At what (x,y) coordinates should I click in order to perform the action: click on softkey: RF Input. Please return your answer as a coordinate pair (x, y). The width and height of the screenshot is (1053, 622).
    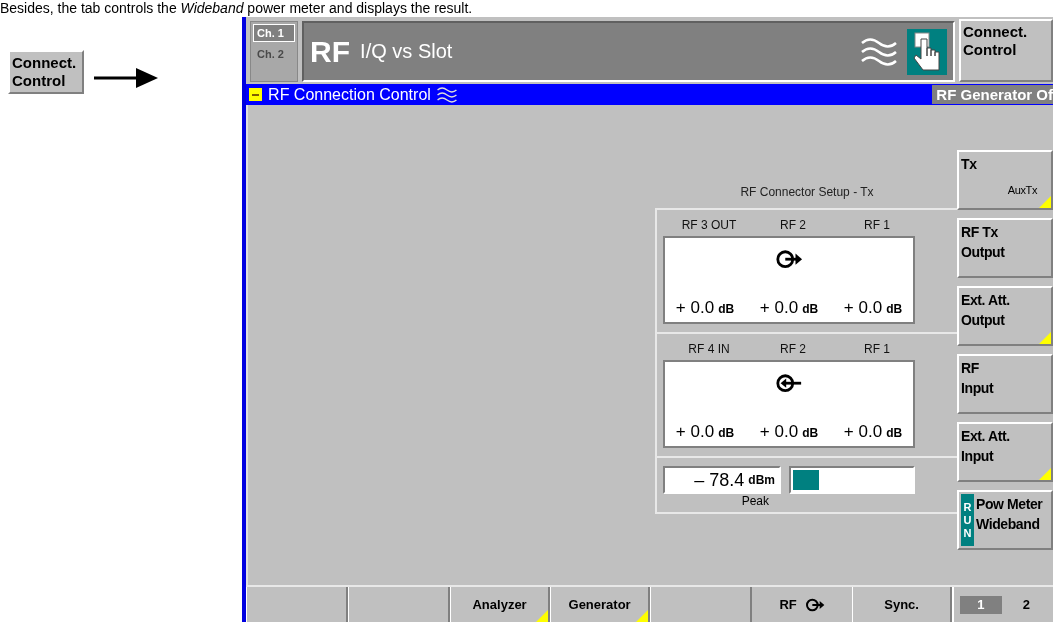
    Looking at the image, I should click on (1005, 384).